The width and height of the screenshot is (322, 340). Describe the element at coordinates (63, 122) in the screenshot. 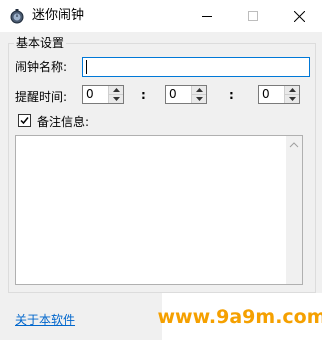

I see `note-label: 备注信息:` at that location.